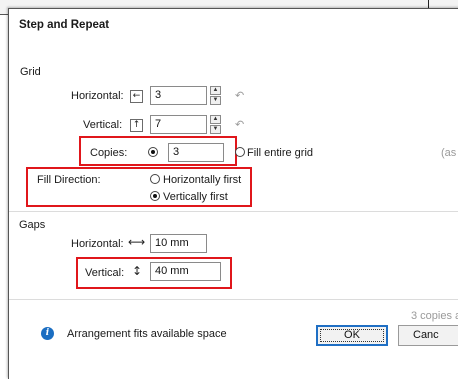 This screenshot has width=458, height=379. What do you see at coordinates (280, 153) in the screenshot?
I see `fill-entire-grid-label: Fill entire grid` at bounding box center [280, 153].